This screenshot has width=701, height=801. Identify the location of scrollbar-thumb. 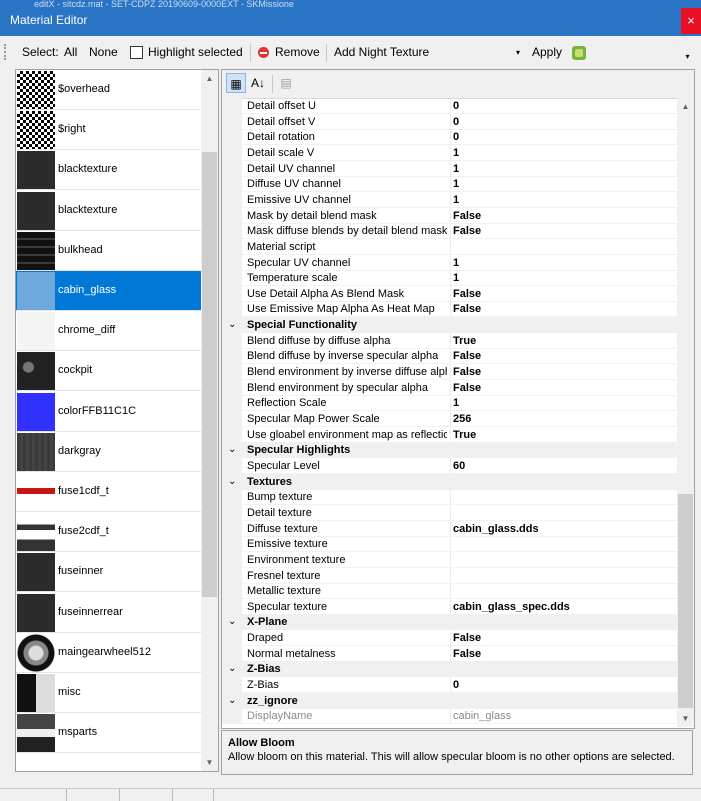
(209, 374).